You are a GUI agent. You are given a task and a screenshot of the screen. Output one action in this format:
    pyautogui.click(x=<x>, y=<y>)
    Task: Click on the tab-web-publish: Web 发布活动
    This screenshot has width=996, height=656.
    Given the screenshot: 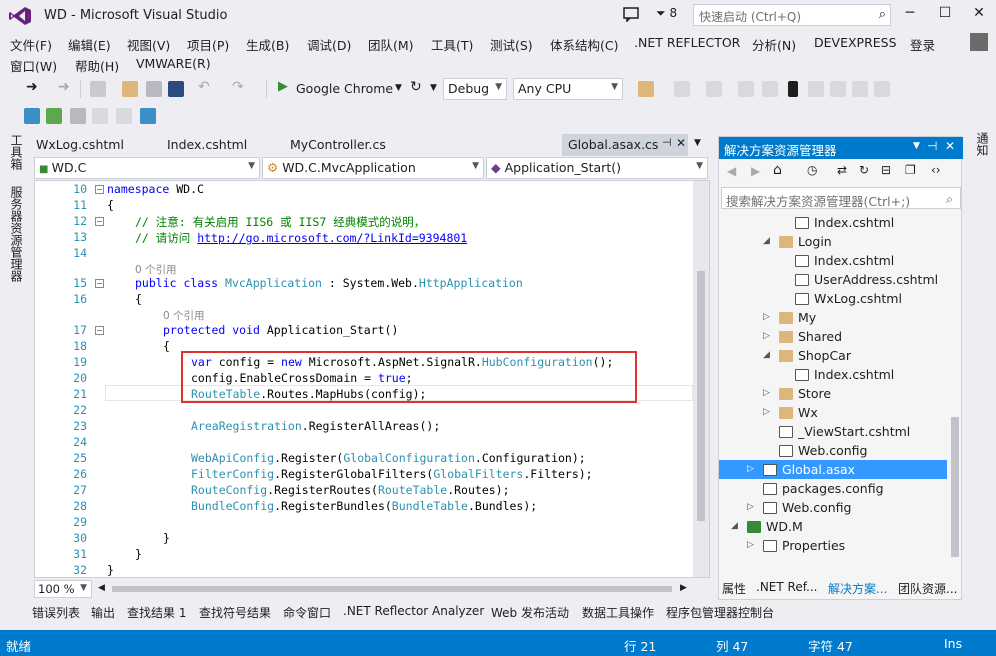 What is the action you would take?
    pyautogui.click(x=530, y=612)
    